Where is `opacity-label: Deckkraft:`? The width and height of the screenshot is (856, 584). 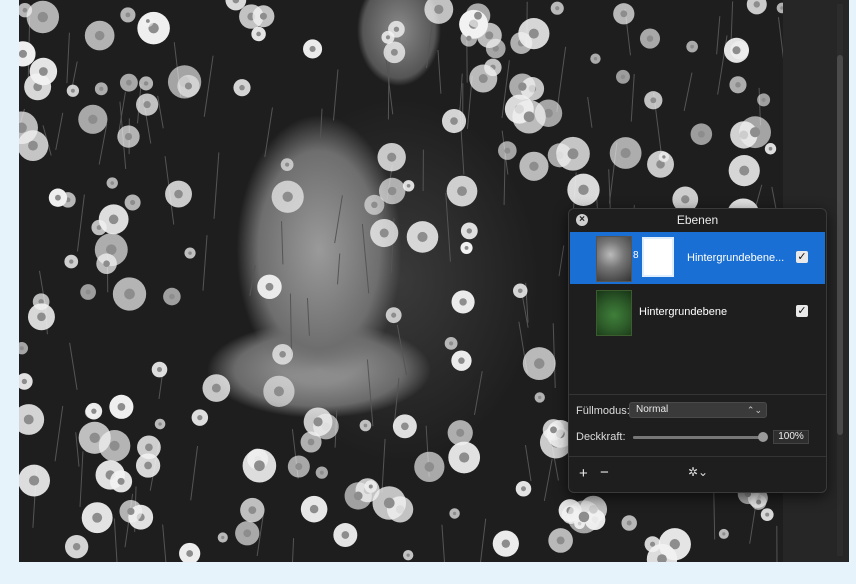
opacity-label: Deckkraft: is located at coordinates (601, 437).